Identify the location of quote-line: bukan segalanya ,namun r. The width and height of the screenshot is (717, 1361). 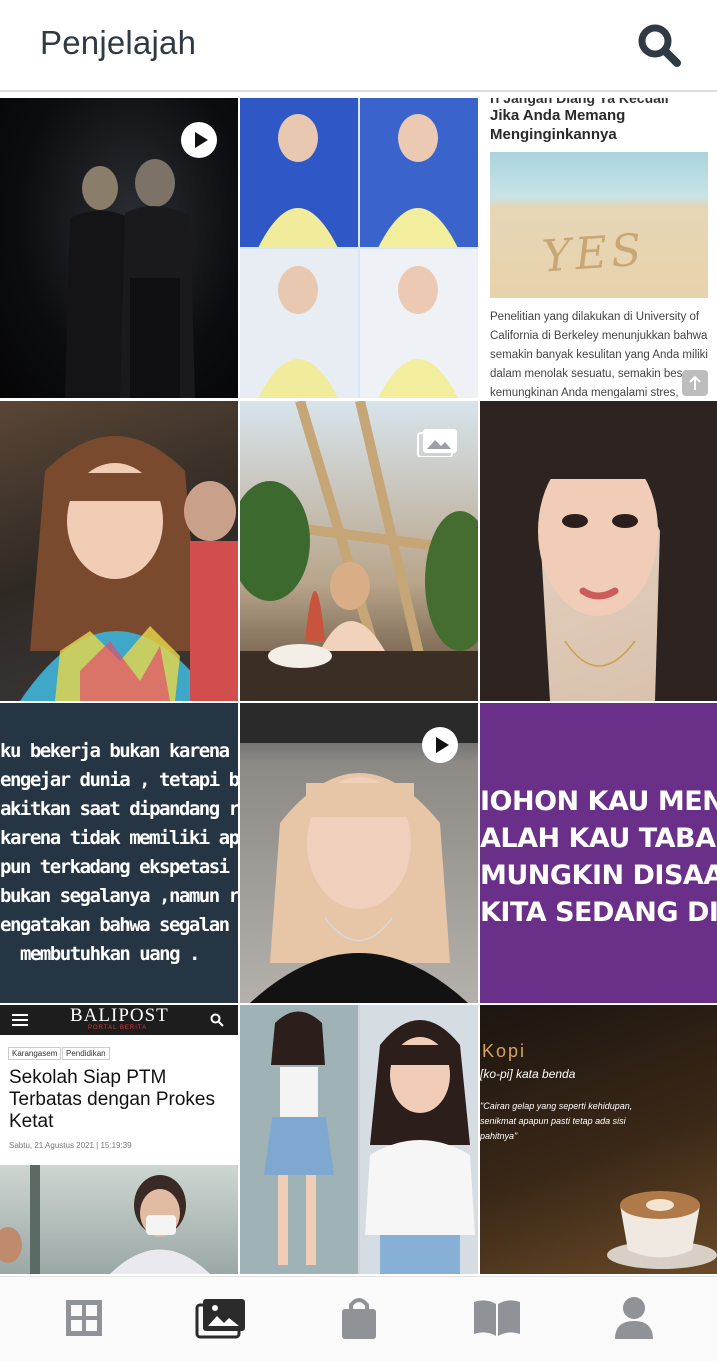
(119, 896).